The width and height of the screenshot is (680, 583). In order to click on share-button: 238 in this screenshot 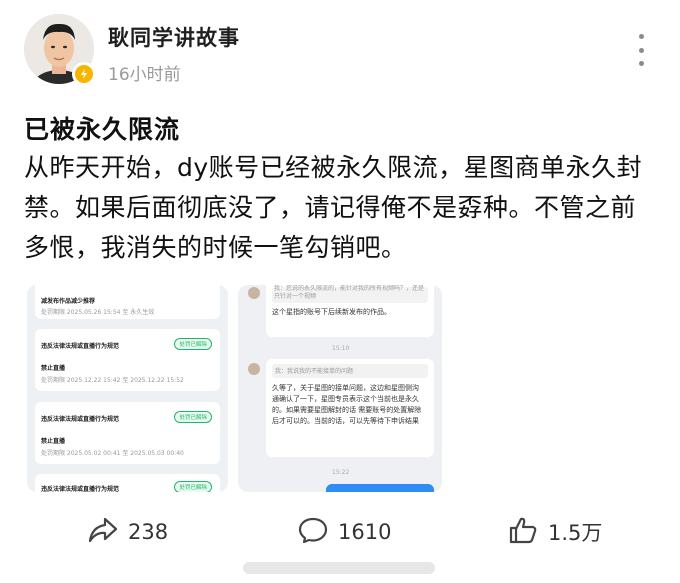, I will do `click(128, 532)`.